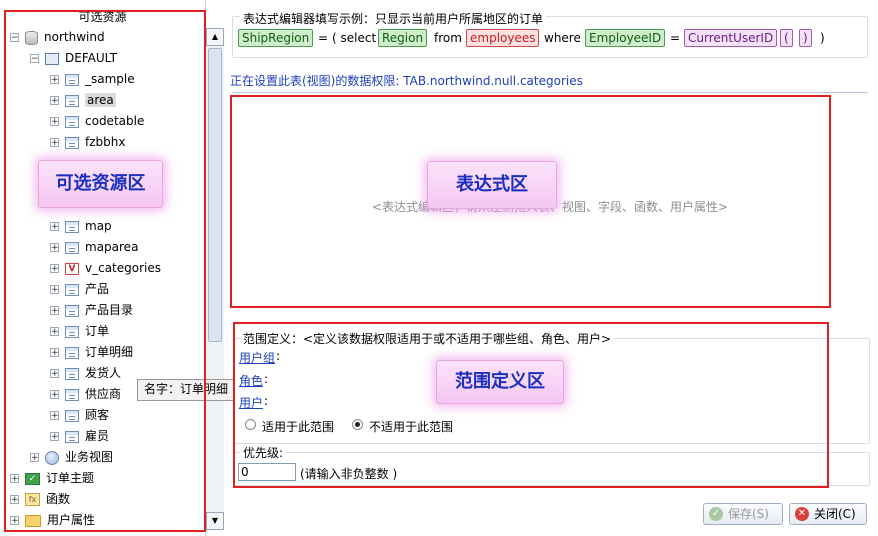  What do you see at coordinates (625, 38) in the screenshot?
I see `token-employee-id: EmployeeID` at bounding box center [625, 38].